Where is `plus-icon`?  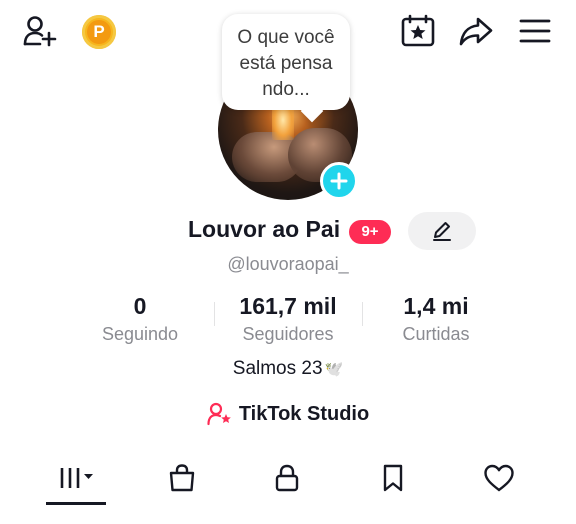
plus-icon is located at coordinates (339, 181).